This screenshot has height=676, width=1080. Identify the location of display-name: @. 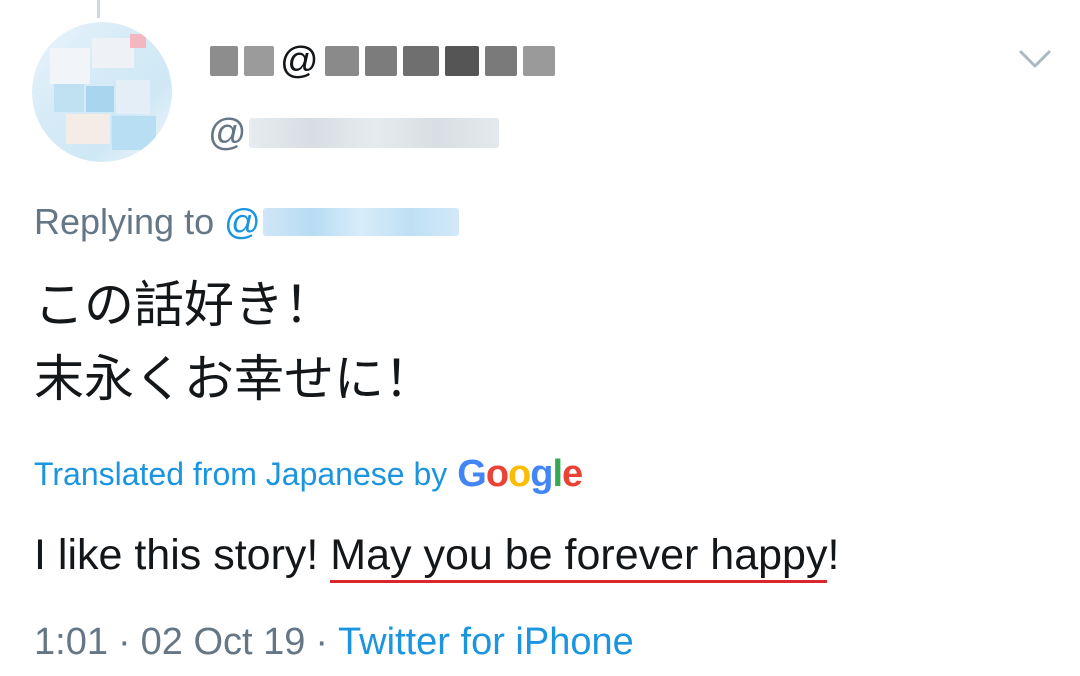
(385, 61).